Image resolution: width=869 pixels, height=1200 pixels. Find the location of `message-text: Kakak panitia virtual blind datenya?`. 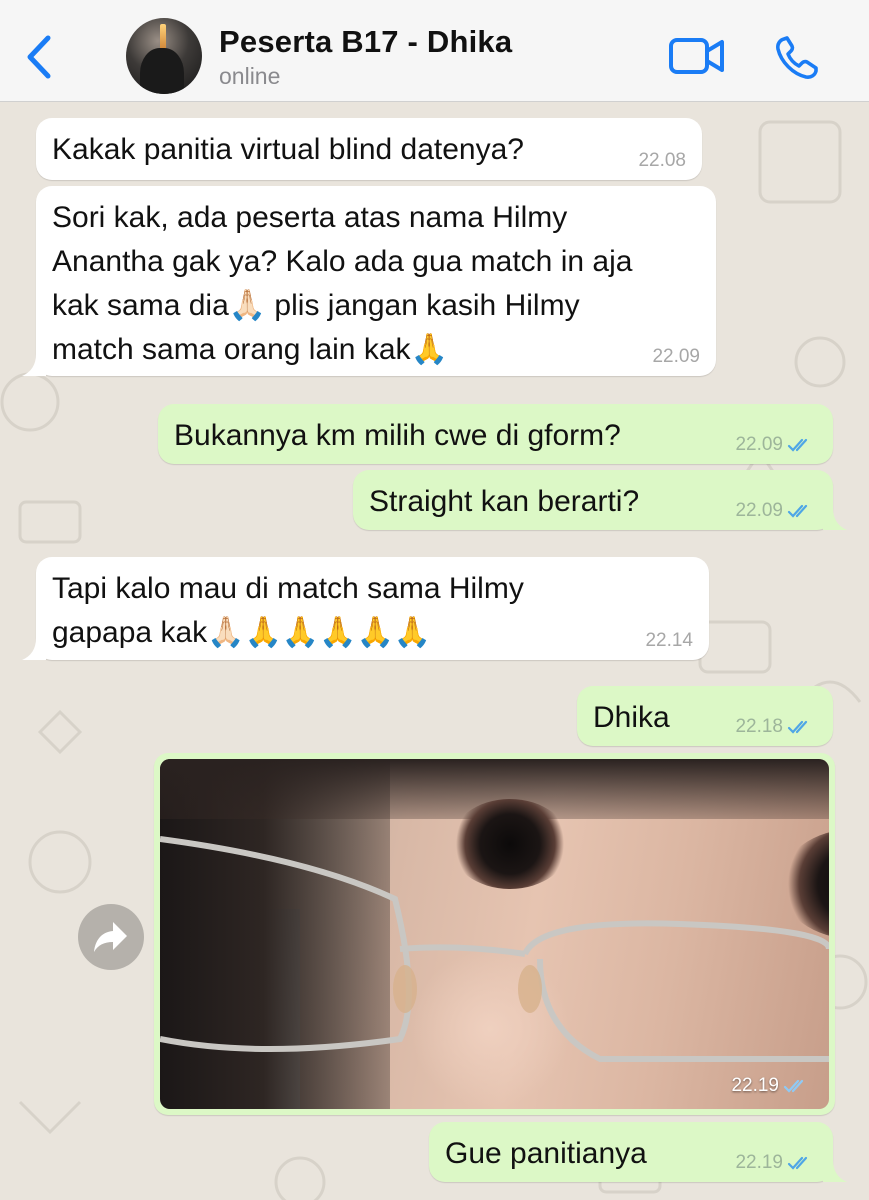

message-text: Kakak panitia virtual blind datenya? is located at coordinates (288, 149).